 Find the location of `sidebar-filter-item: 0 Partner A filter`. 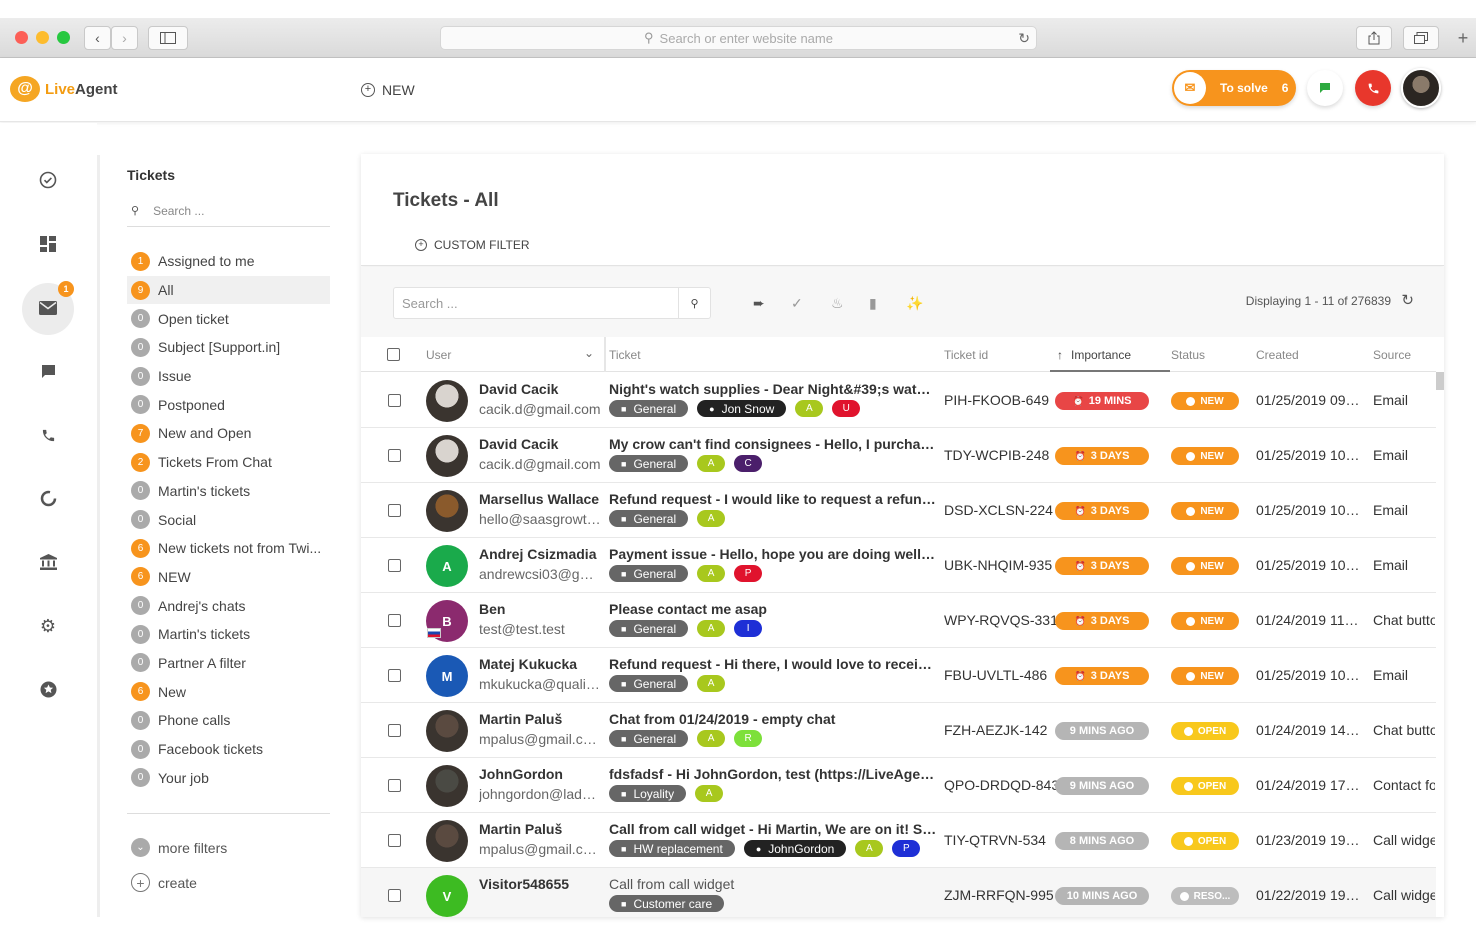

sidebar-filter-item: 0 Partner A filter is located at coordinates (228, 663).